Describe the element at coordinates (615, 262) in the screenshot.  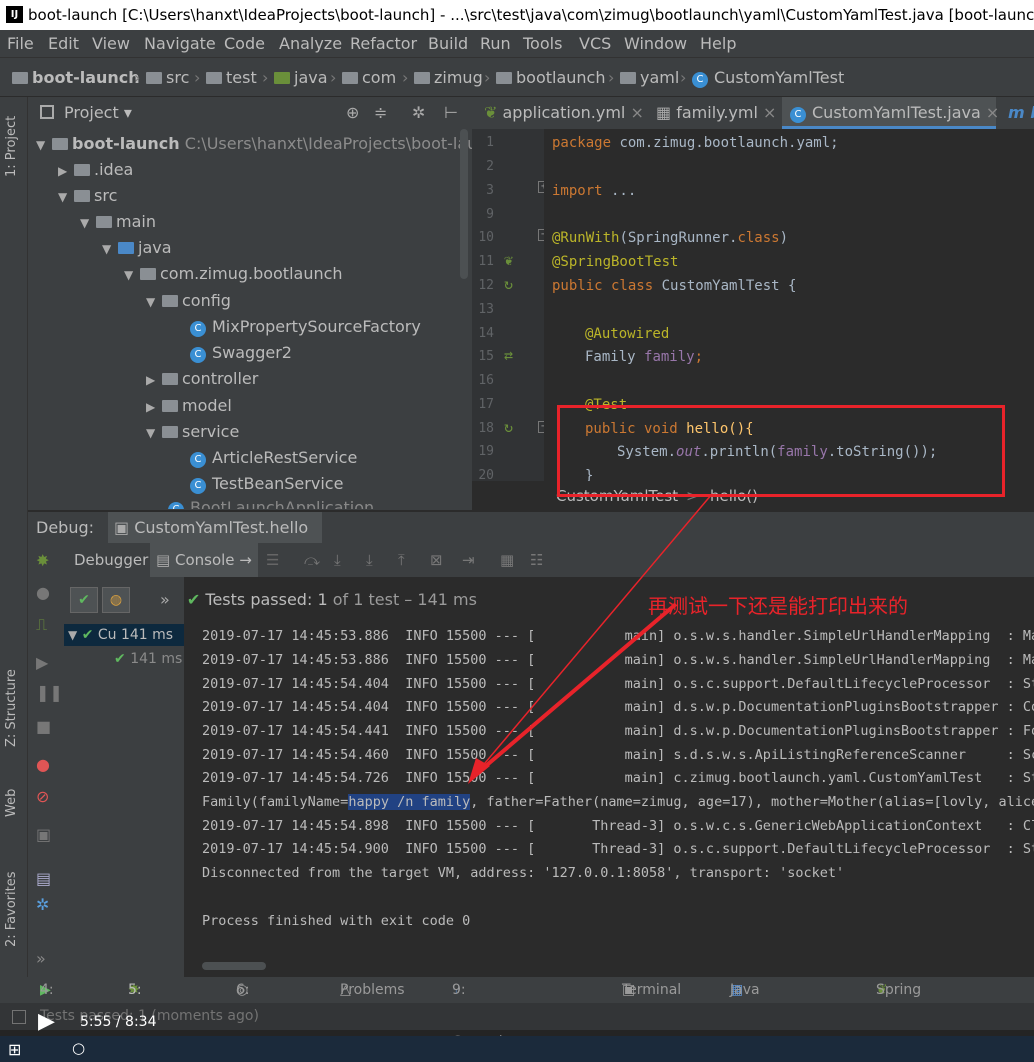
I see `code-token: @SpringBootTest` at that location.